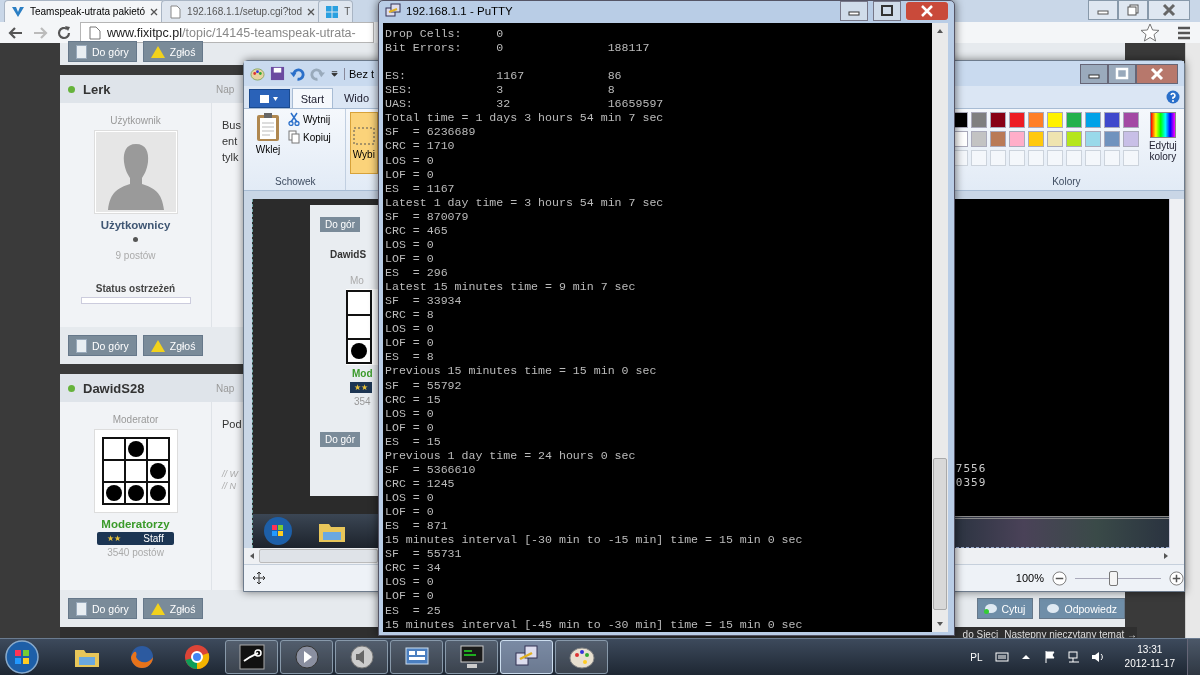 Image resolution: width=1200 pixels, height=675 pixels. I want to click on terminal-line: 15 minutes interval [-45 min to -30 min] time = 15 min 0 sec, so click(594, 624).